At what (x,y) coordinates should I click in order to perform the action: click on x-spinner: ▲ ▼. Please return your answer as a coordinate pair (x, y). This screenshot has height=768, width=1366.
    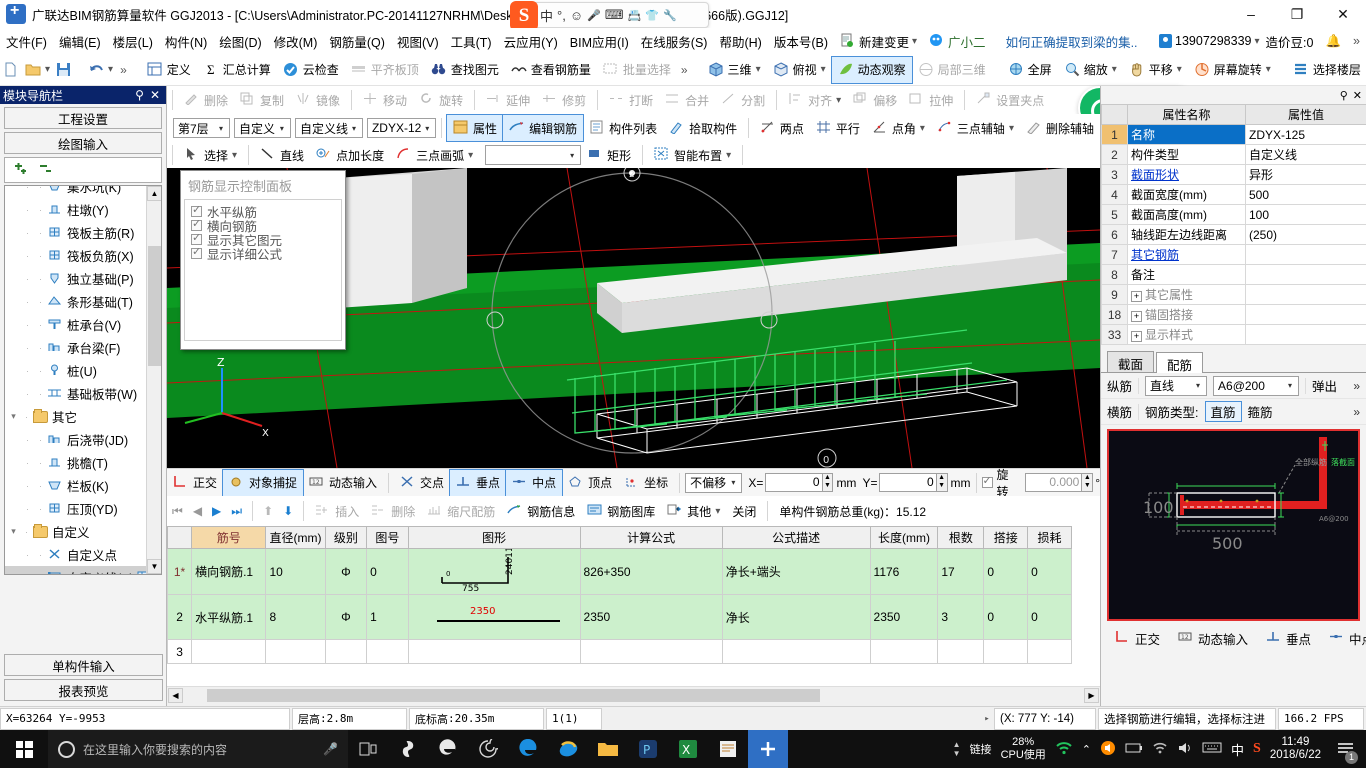
    Looking at the image, I should click on (828, 482).